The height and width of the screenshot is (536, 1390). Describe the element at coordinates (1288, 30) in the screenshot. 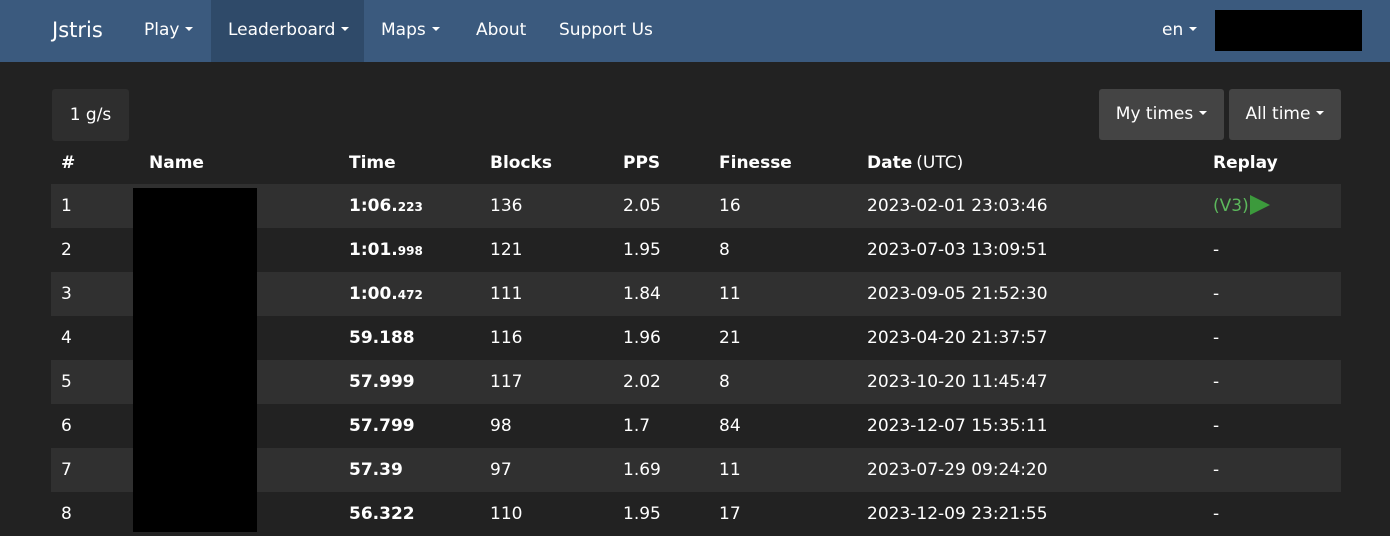

I see `user-account-box` at that location.